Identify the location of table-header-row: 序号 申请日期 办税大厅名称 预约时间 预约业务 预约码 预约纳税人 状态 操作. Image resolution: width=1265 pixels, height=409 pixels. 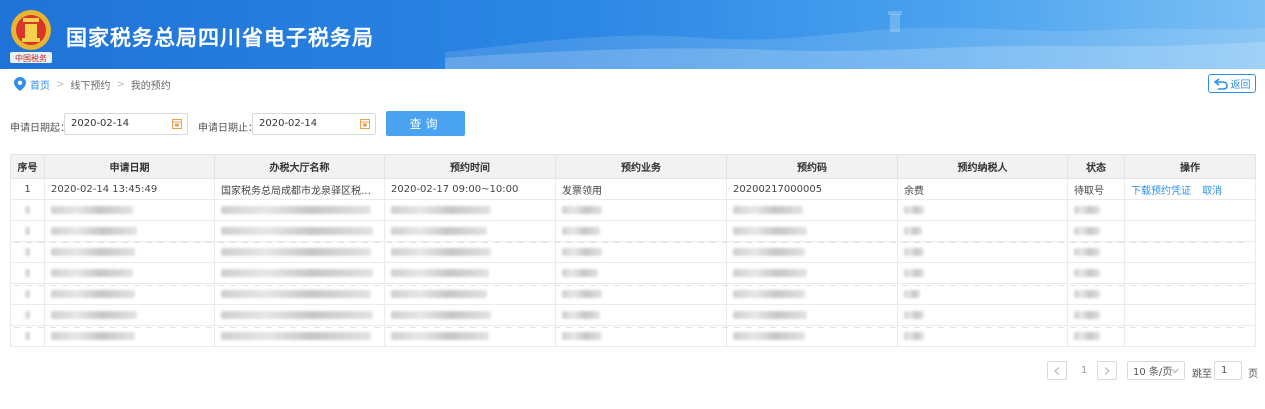
(633, 166).